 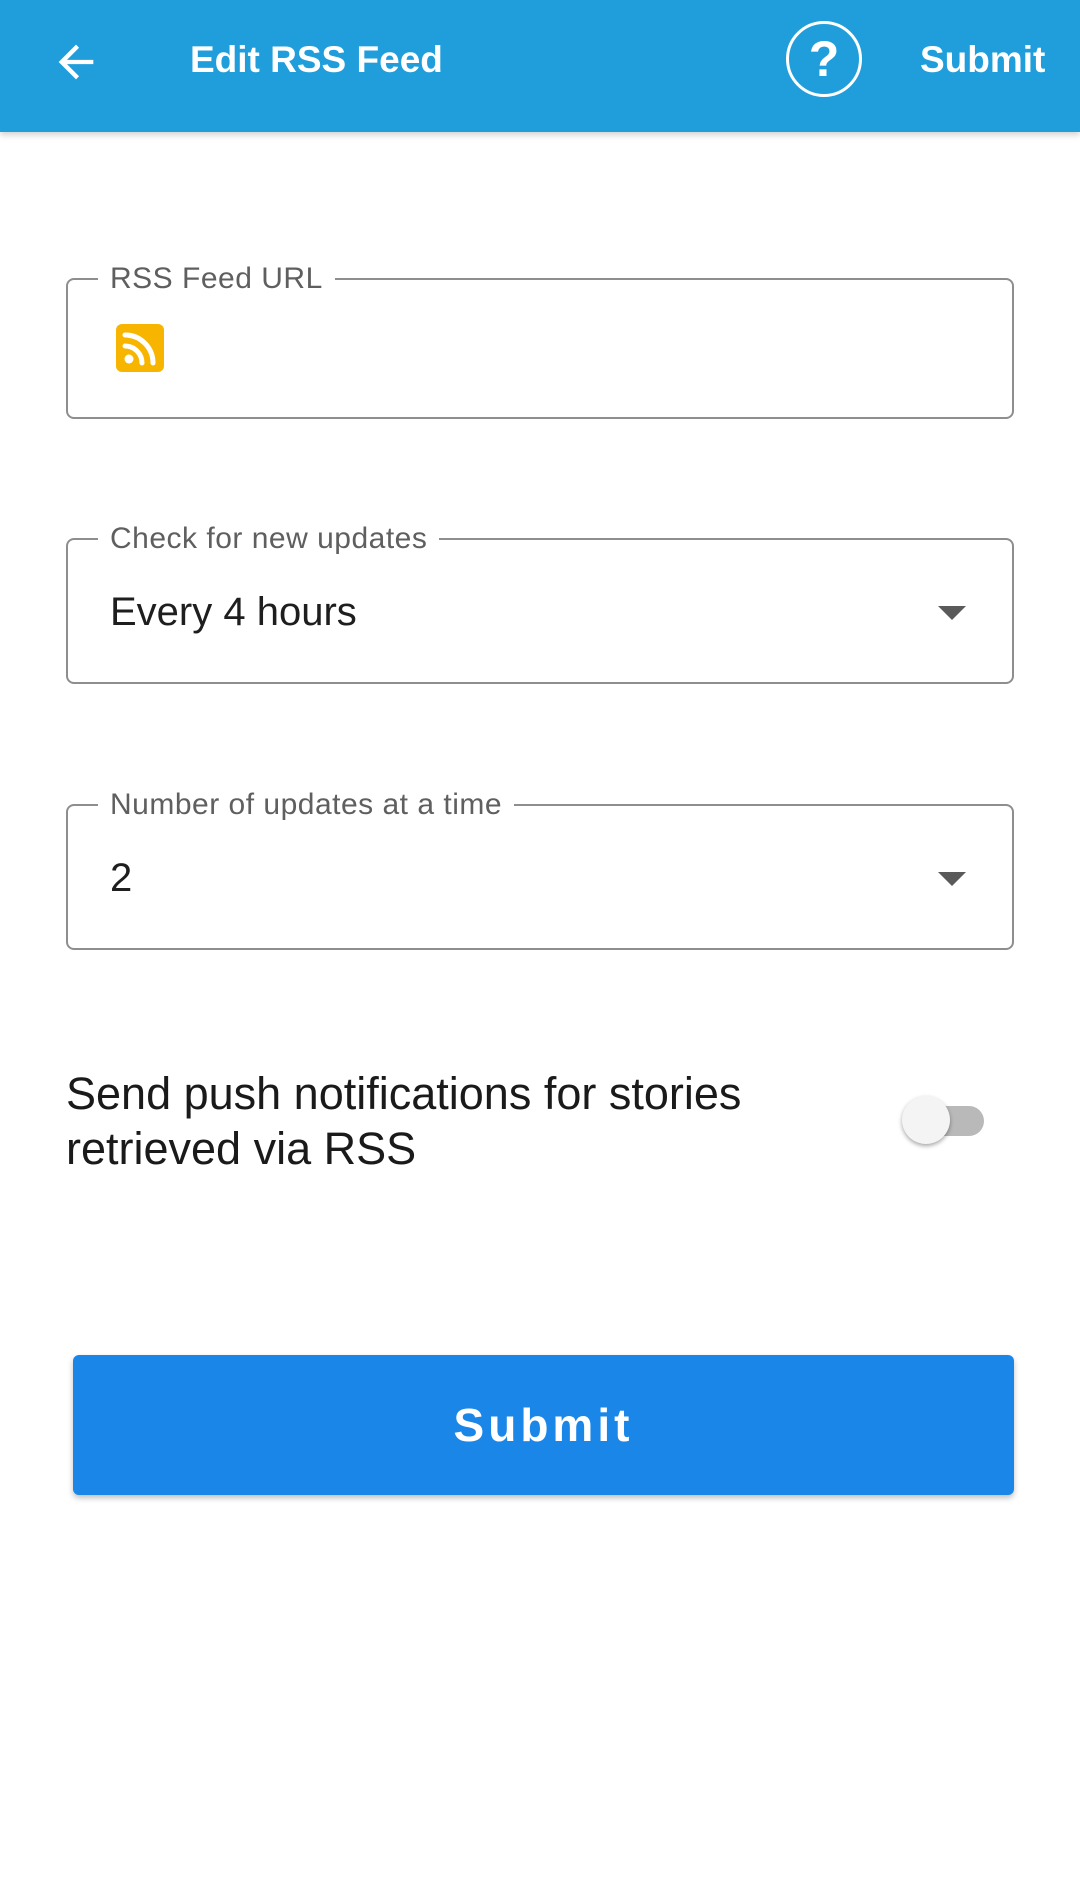 I want to click on page-title: Edit RSS Feed, so click(x=316, y=59).